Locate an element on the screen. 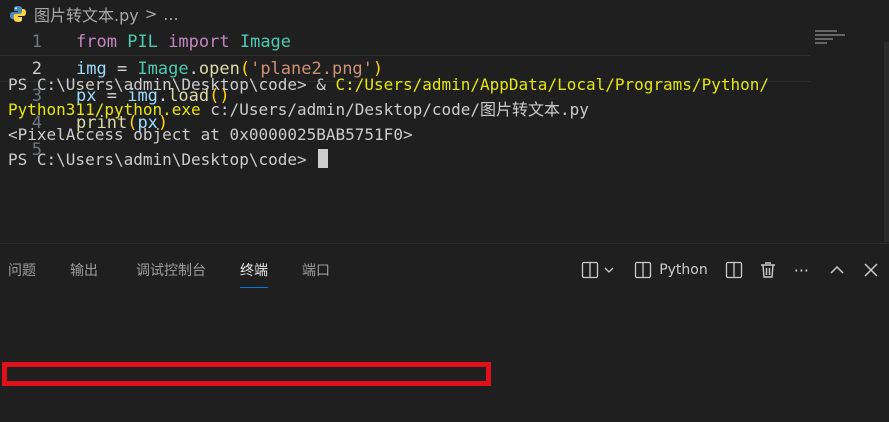 The image size is (889, 422). split-editor-icon is located at coordinates (733, 270).